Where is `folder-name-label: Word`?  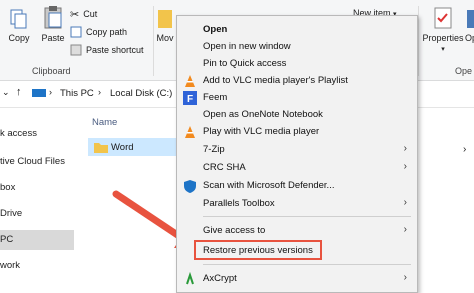 folder-name-label: Word is located at coordinates (122, 147).